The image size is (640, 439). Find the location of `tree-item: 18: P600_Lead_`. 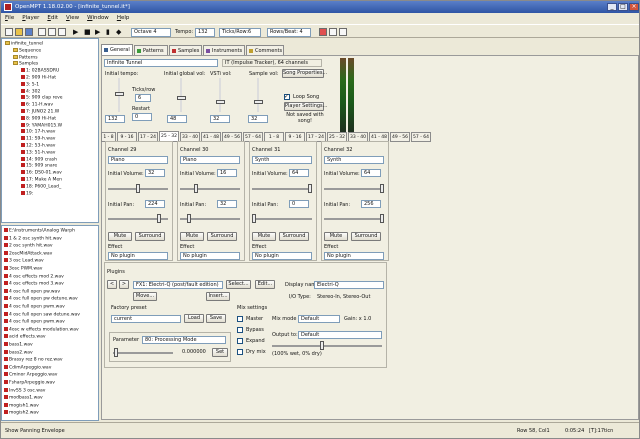

tree-item: 18: P600_Lead_ is located at coordinates (41, 186).